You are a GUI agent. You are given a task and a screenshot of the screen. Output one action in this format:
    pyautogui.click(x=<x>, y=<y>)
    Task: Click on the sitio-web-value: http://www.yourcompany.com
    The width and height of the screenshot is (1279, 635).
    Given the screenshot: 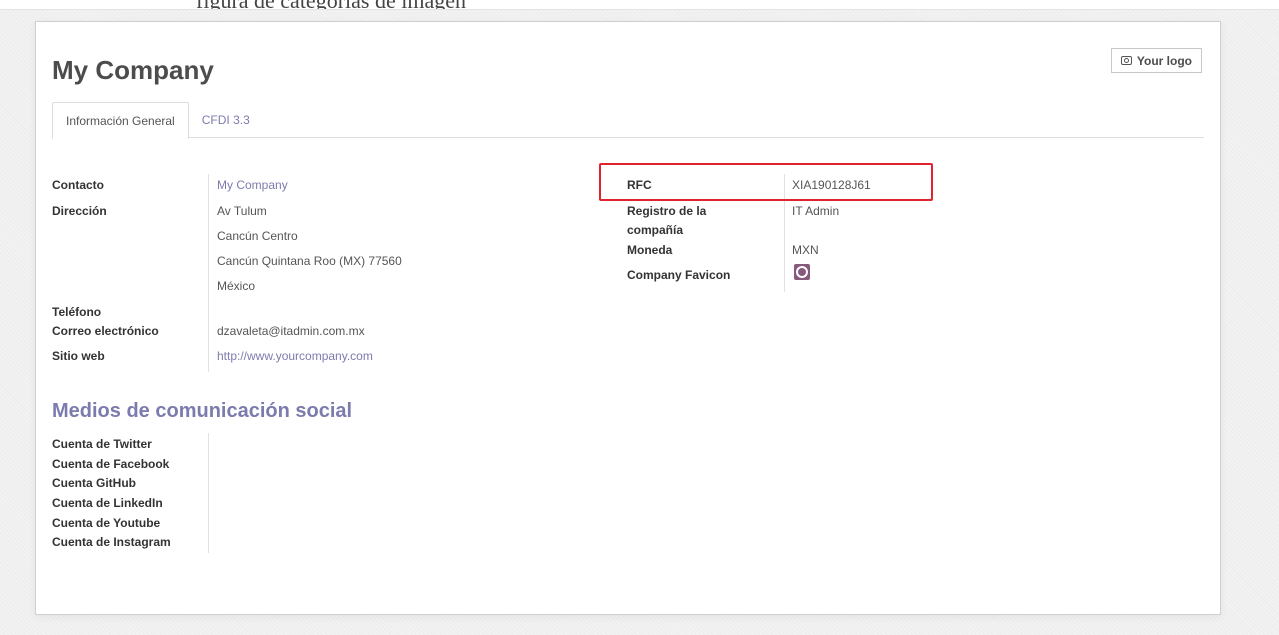 What is the action you would take?
    pyautogui.click(x=295, y=356)
    